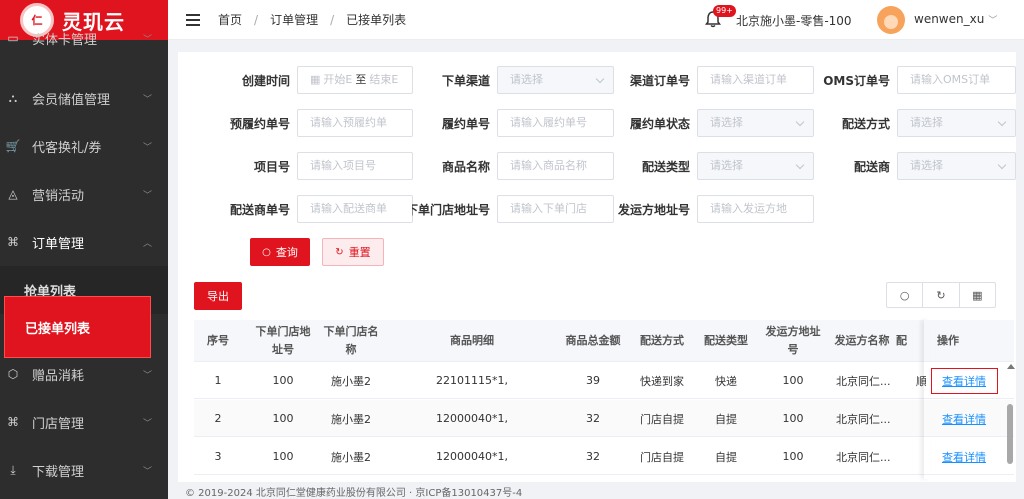 This screenshot has width=1024, height=499. Describe the element at coordinates (218, 418) in the screenshot. I see `cell-index: 2` at that location.